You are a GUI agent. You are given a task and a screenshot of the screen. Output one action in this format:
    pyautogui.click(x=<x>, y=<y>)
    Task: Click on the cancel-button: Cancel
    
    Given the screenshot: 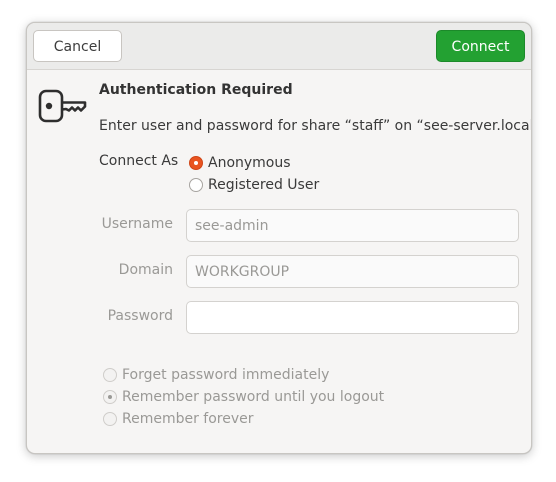 What is the action you would take?
    pyautogui.click(x=77, y=46)
    